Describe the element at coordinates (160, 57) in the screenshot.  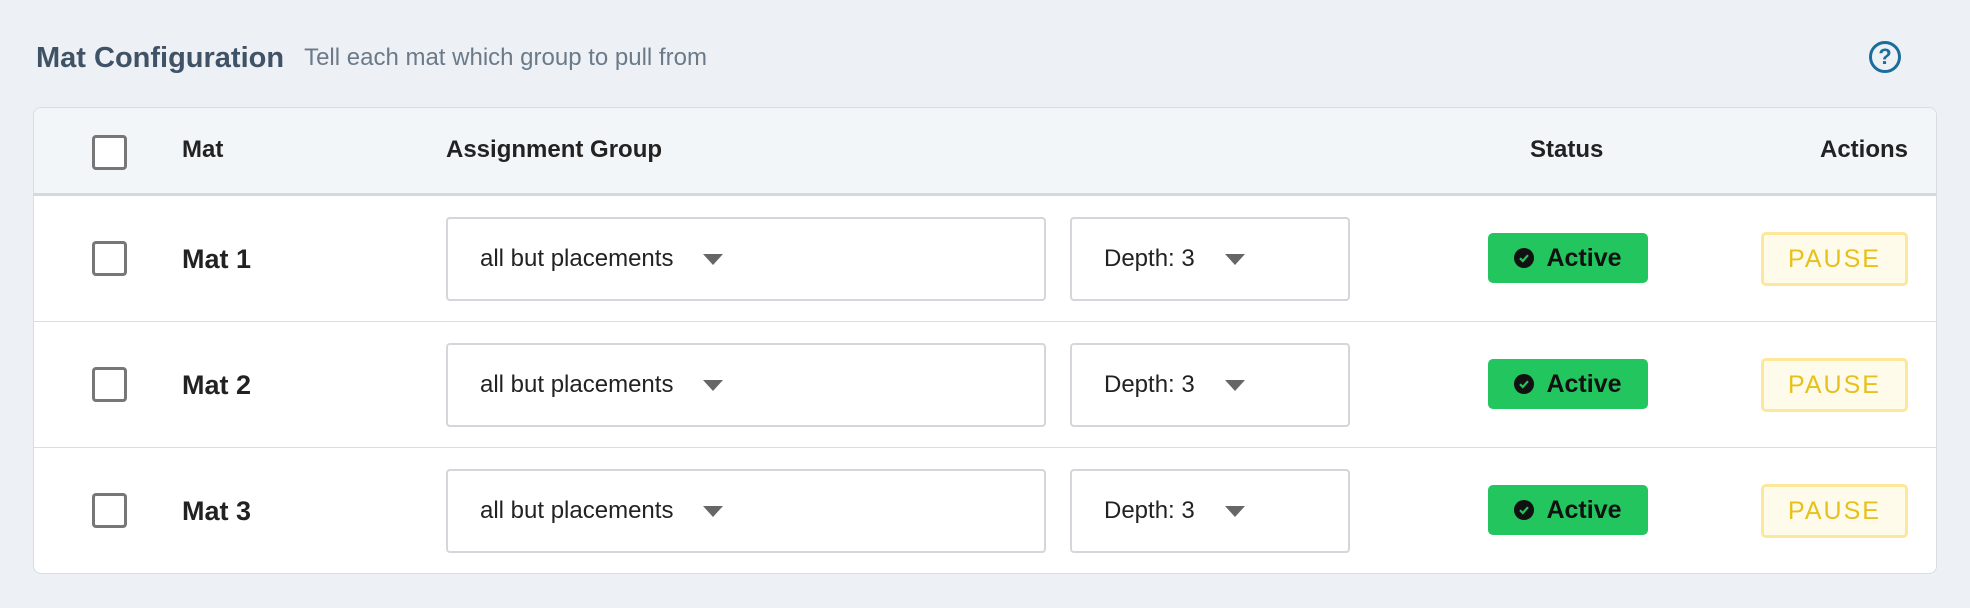
I see `page-title: Mat Configuration` at that location.